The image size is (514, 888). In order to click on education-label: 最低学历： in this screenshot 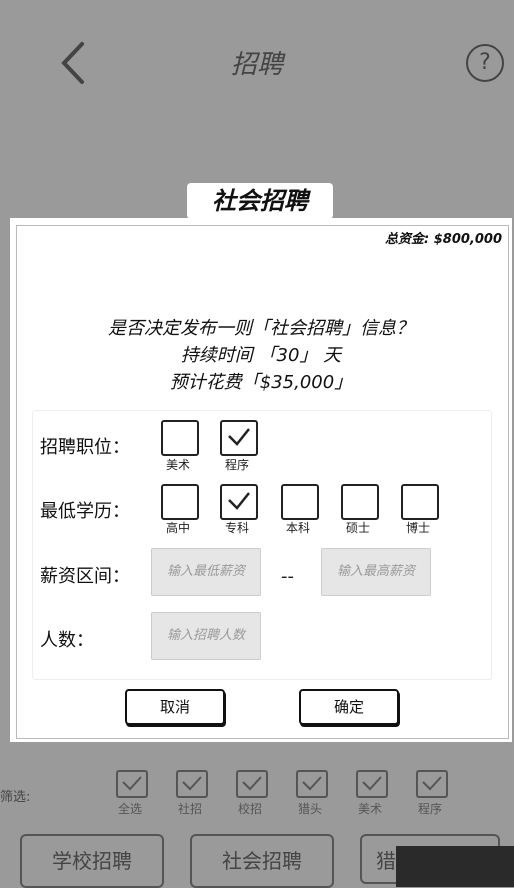, I will do `click(85, 511)`.